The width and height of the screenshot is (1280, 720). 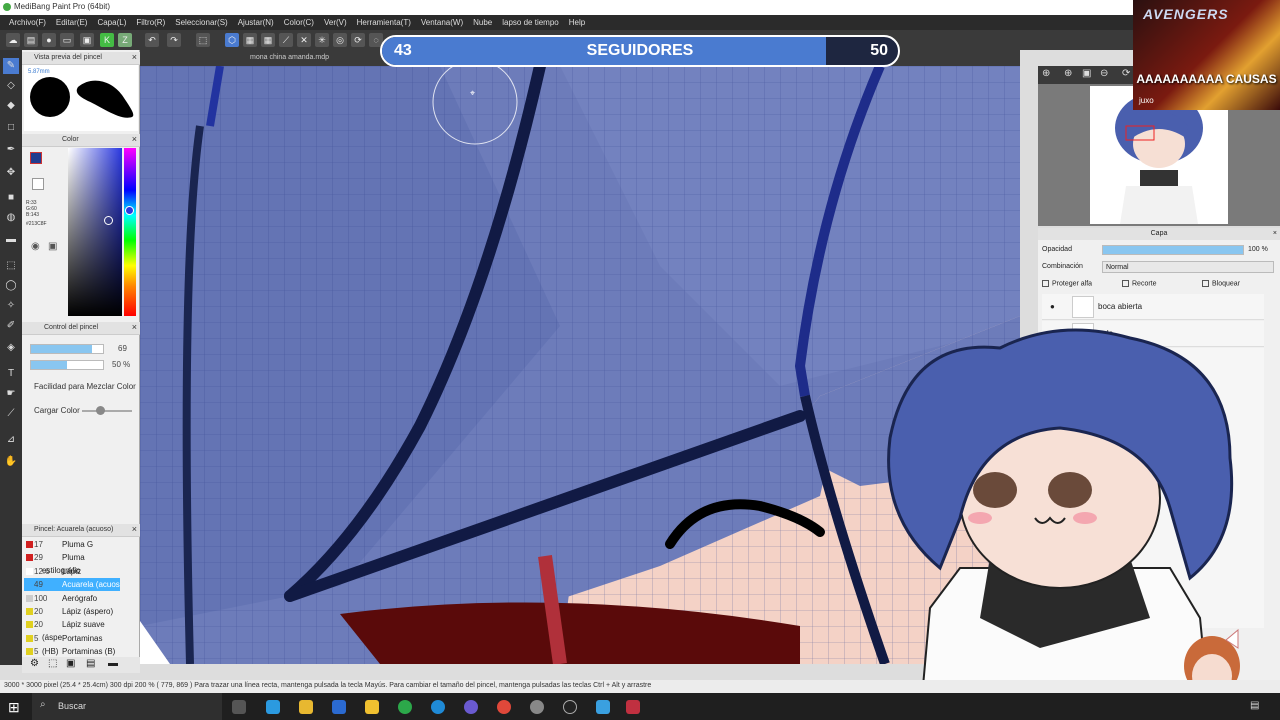 I want to click on secondary-color-swatch, so click(x=38, y=184).